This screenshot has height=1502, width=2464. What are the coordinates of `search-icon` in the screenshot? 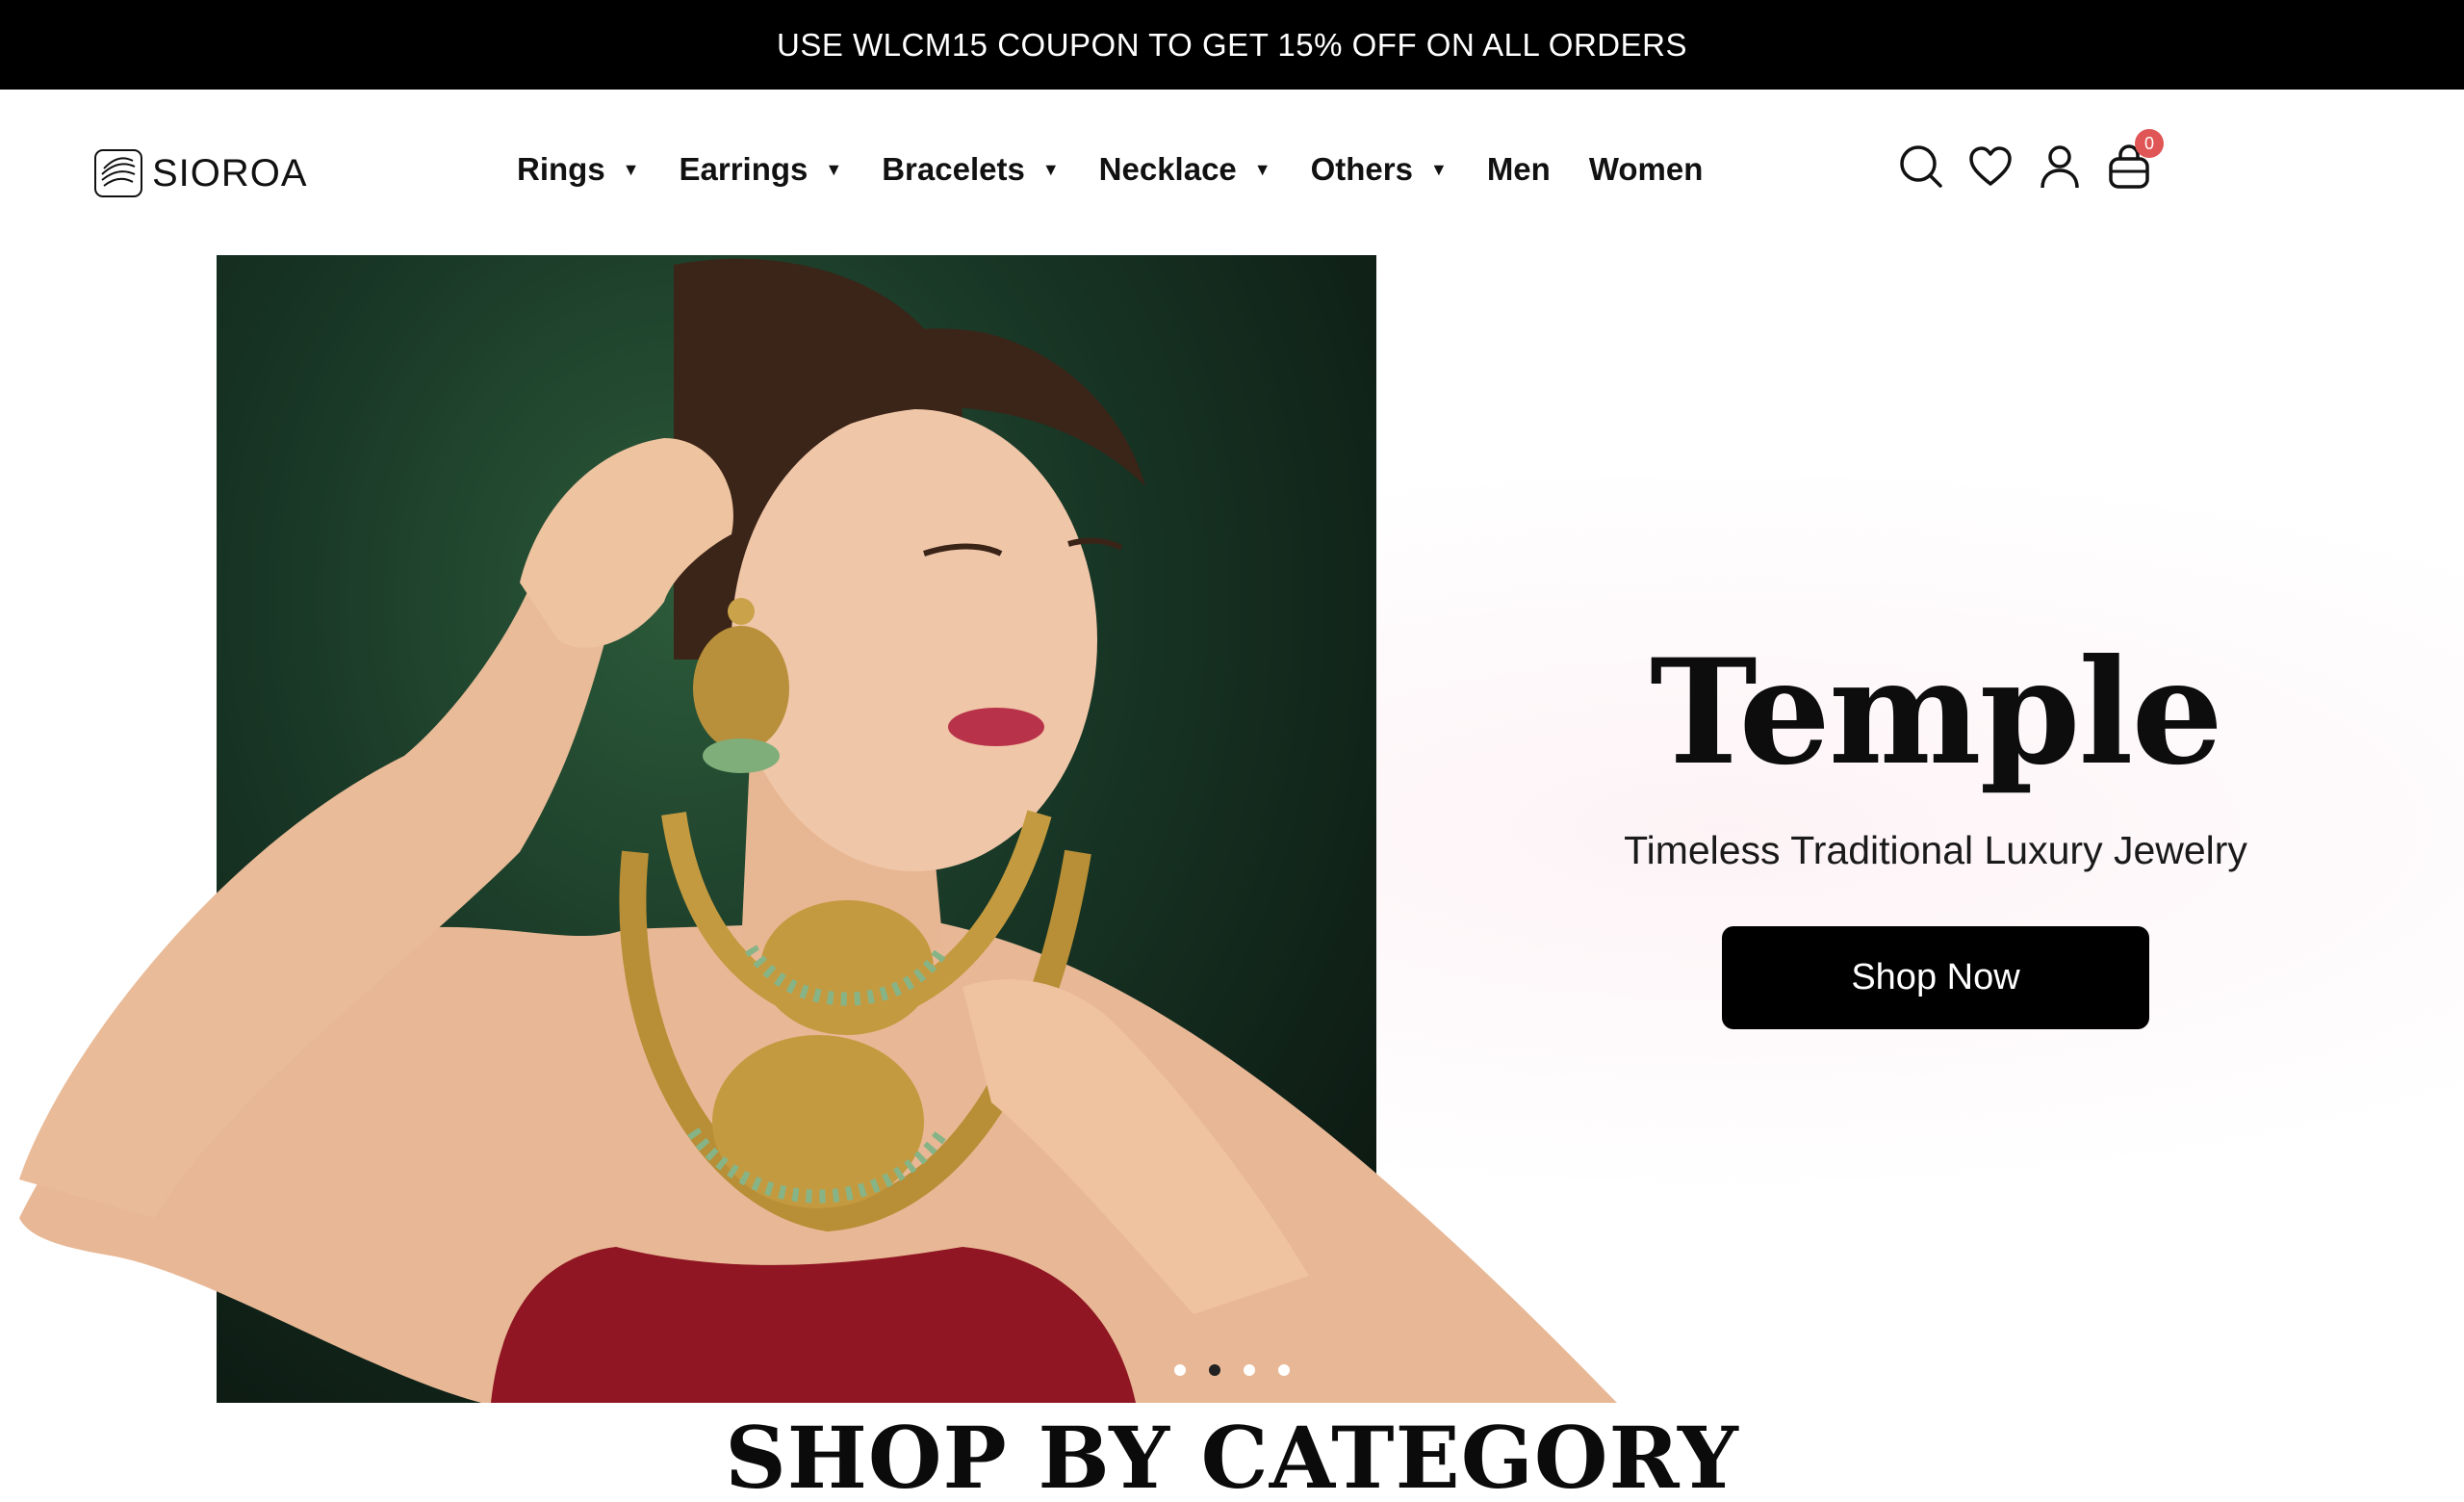 It's located at (1921, 166).